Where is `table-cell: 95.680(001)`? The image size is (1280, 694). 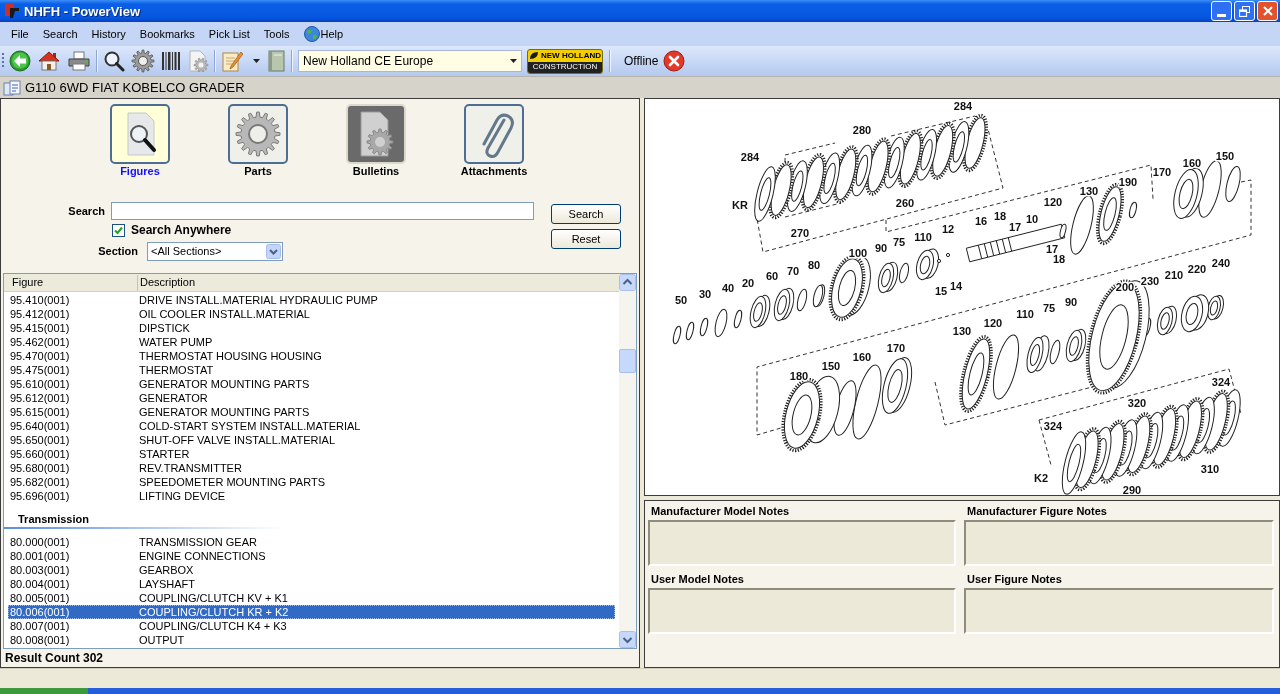 table-cell: 95.680(001) is located at coordinates (40, 467).